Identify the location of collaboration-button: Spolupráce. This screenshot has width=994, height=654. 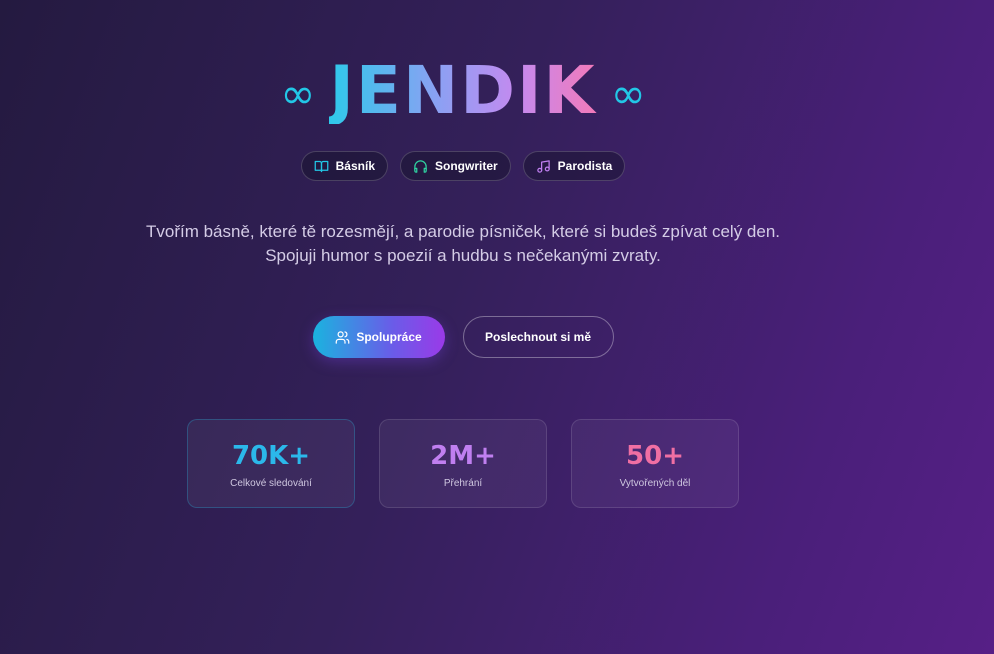
(378, 337).